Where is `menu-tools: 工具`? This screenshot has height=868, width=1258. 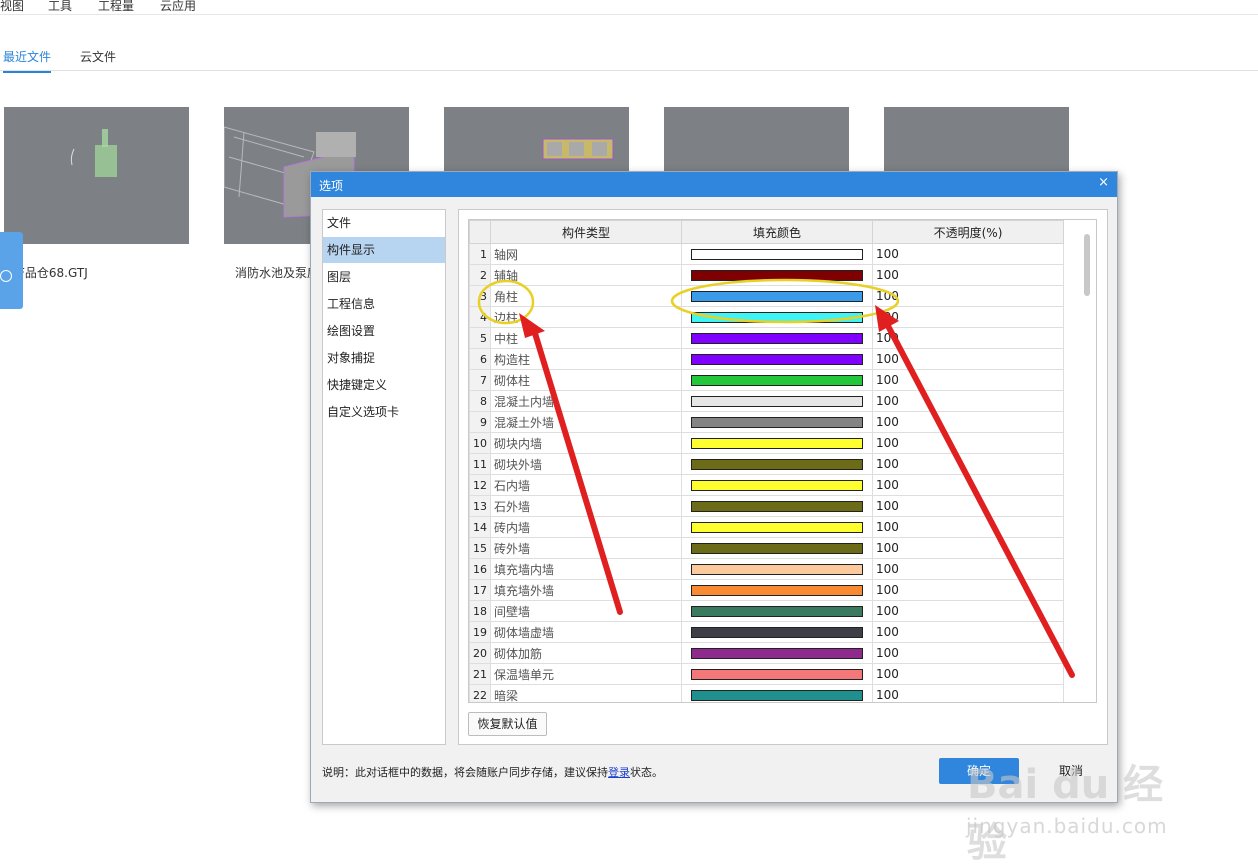 menu-tools: 工具 is located at coordinates (60, 7).